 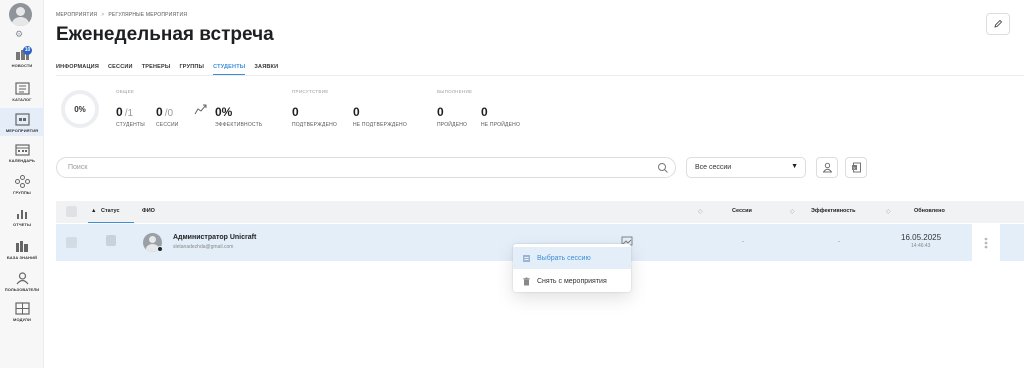 I want to click on excel-icon: X, so click(x=856, y=167).